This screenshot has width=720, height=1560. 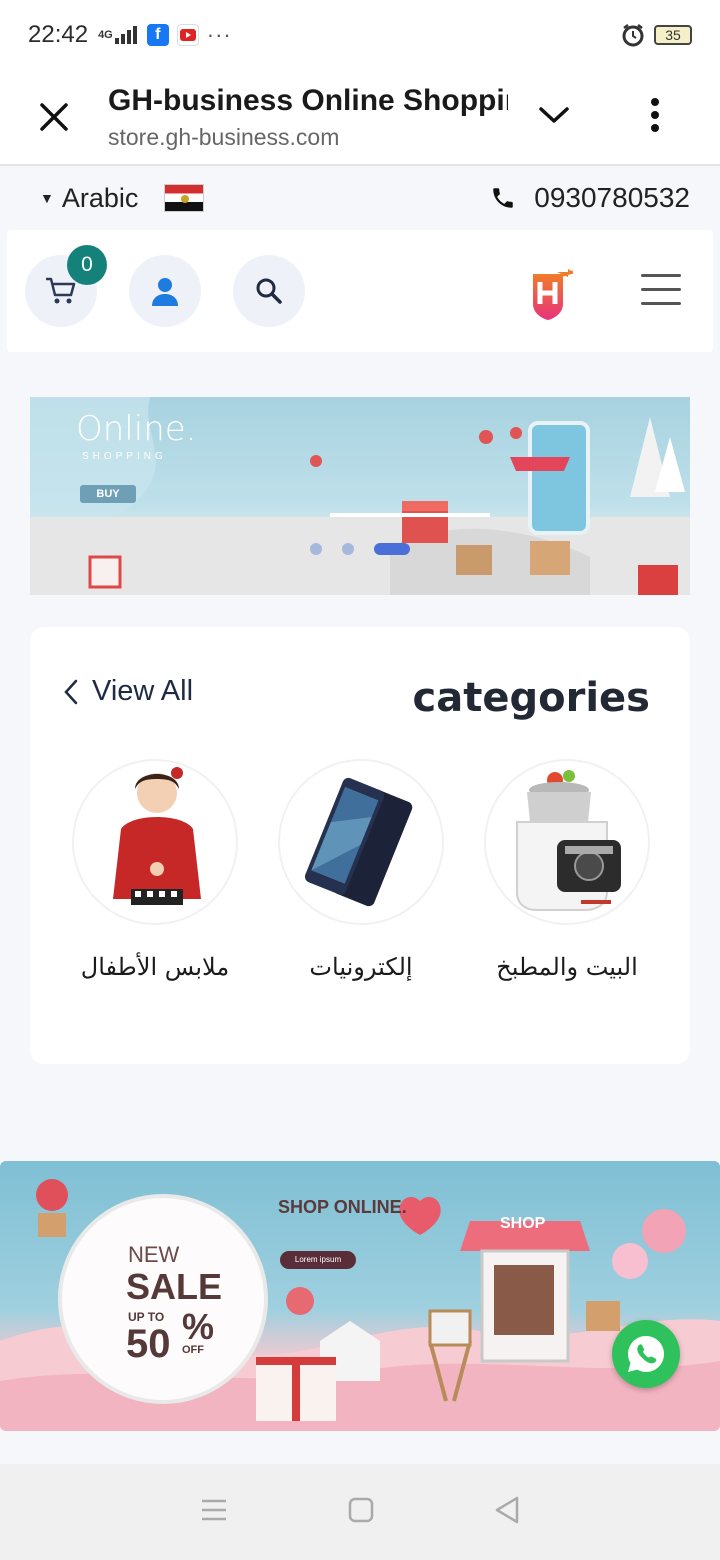 What do you see at coordinates (554, 114) in the screenshot?
I see `chevron-down-icon` at bounding box center [554, 114].